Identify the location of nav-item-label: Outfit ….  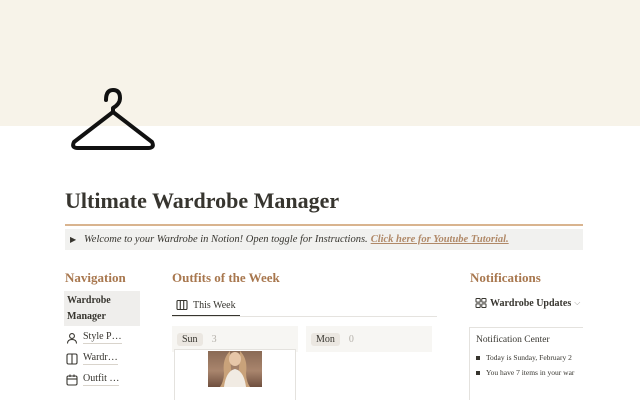
(101, 379).